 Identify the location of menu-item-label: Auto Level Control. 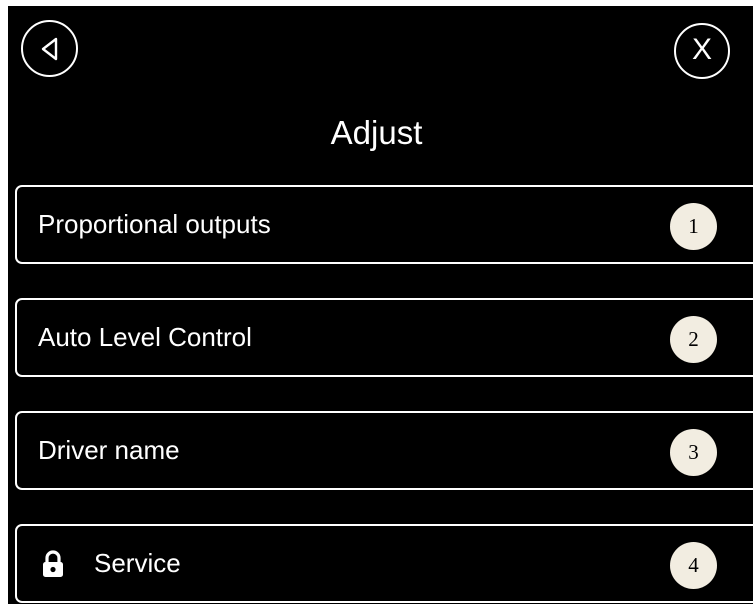
(145, 337).